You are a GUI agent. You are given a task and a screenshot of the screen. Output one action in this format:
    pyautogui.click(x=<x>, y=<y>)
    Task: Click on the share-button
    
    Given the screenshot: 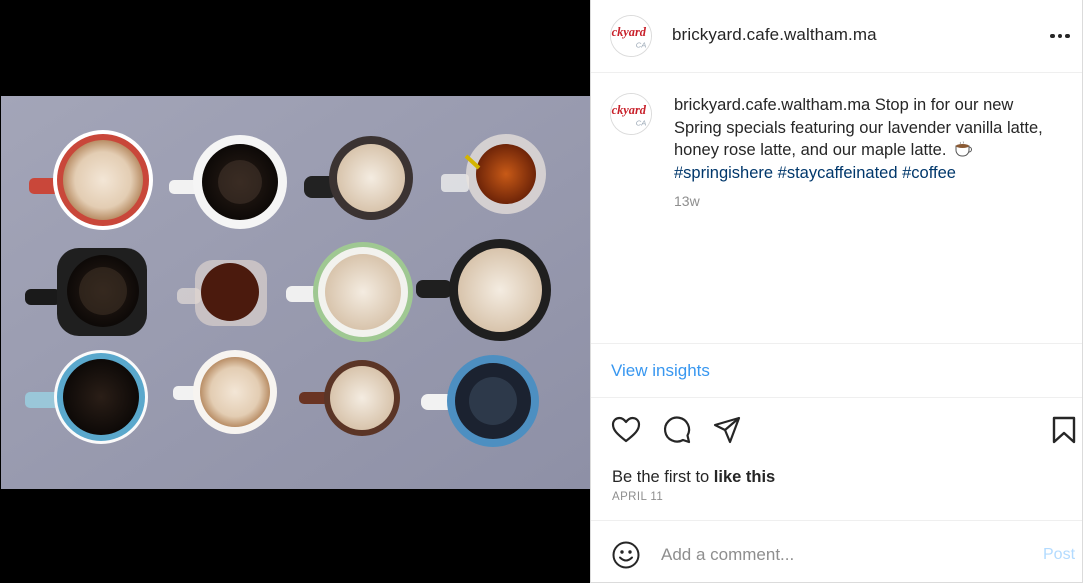 What is the action you would take?
    pyautogui.click(x=727, y=430)
    